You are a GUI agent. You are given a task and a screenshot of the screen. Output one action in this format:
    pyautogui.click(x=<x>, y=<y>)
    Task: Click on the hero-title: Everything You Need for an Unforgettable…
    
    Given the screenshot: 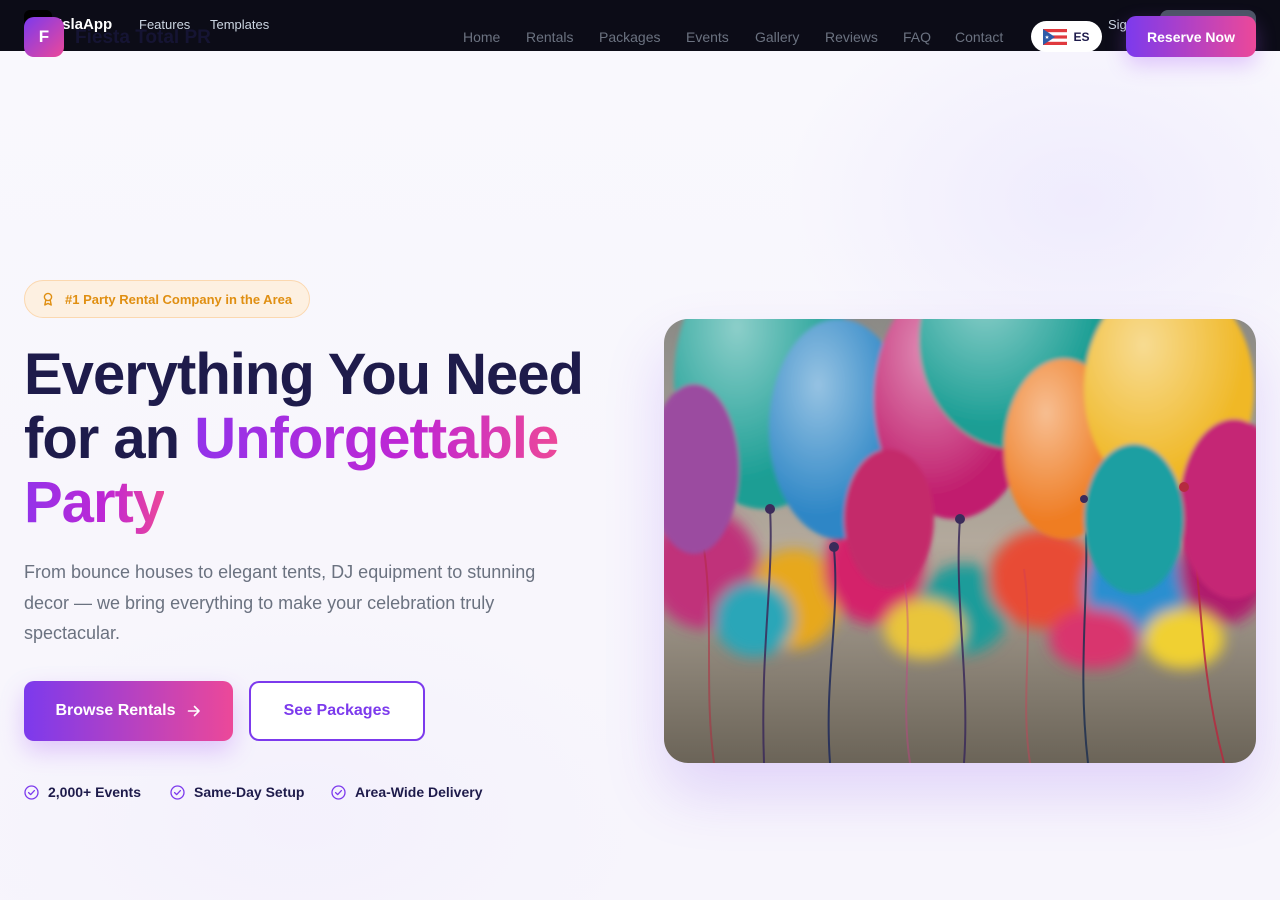 What is the action you would take?
    pyautogui.click(x=334, y=439)
    